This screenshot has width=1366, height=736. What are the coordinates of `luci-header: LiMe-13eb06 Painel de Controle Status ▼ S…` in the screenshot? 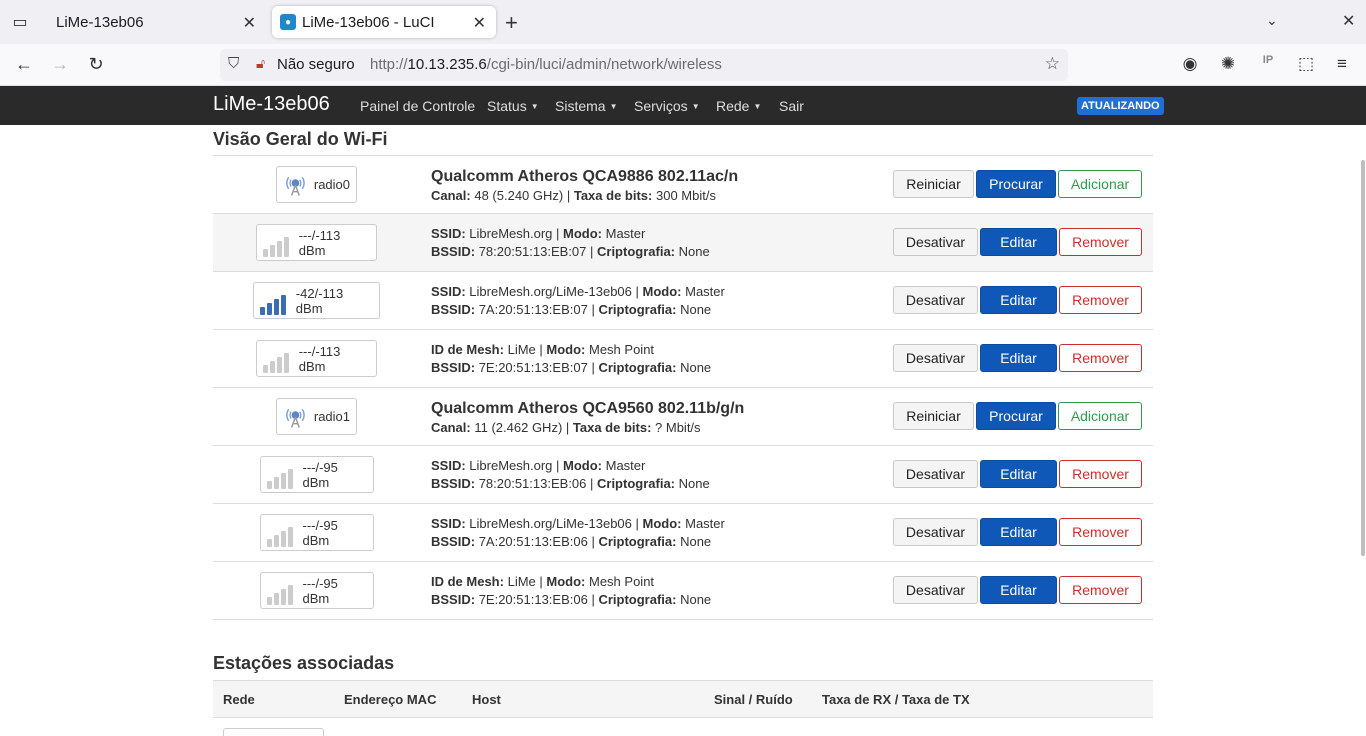 It's located at (683, 105).